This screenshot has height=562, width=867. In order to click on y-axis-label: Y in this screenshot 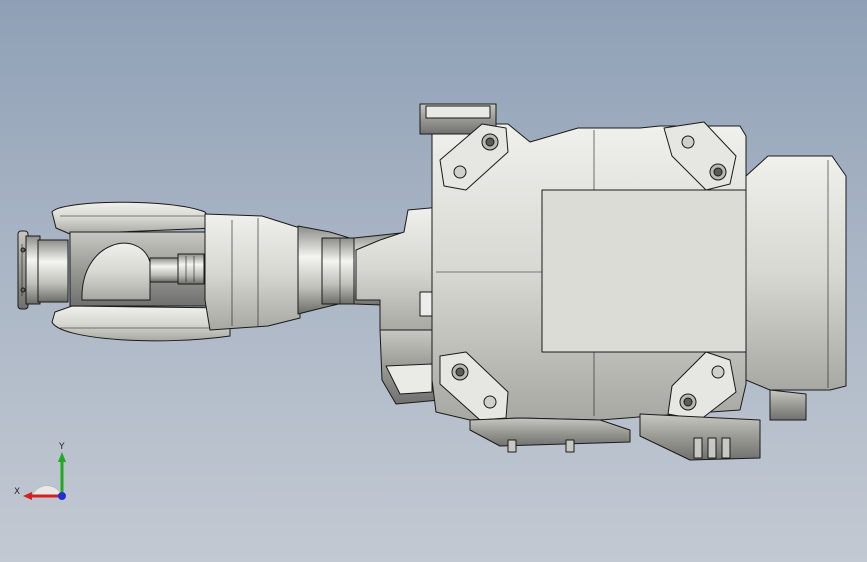, I will do `click(61, 447)`.